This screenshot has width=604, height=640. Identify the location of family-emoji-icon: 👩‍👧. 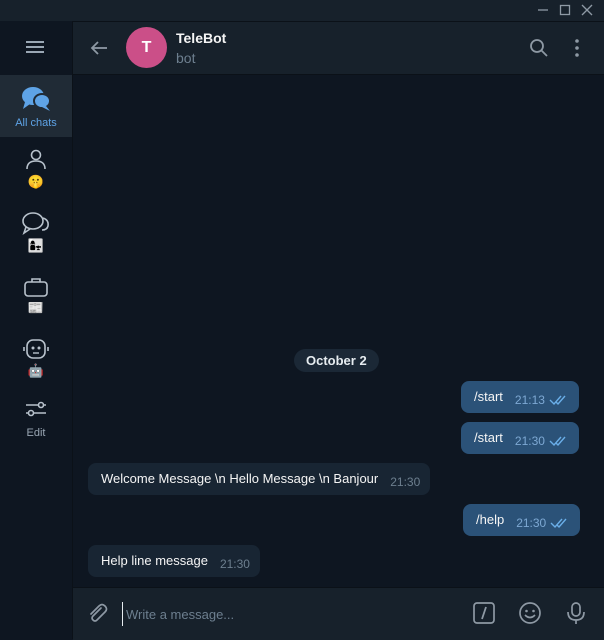
(36, 246).